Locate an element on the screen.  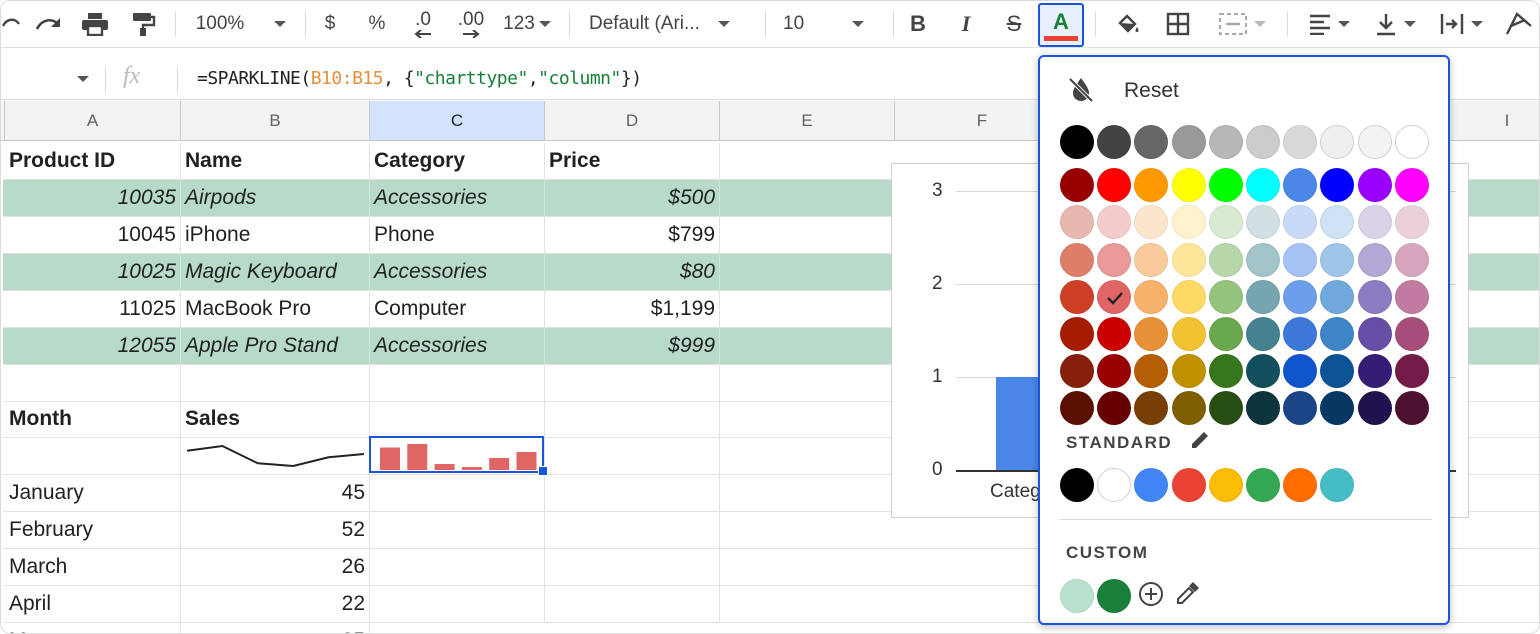
cell-name: Apple Pro Stand is located at coordinates (275, 346).